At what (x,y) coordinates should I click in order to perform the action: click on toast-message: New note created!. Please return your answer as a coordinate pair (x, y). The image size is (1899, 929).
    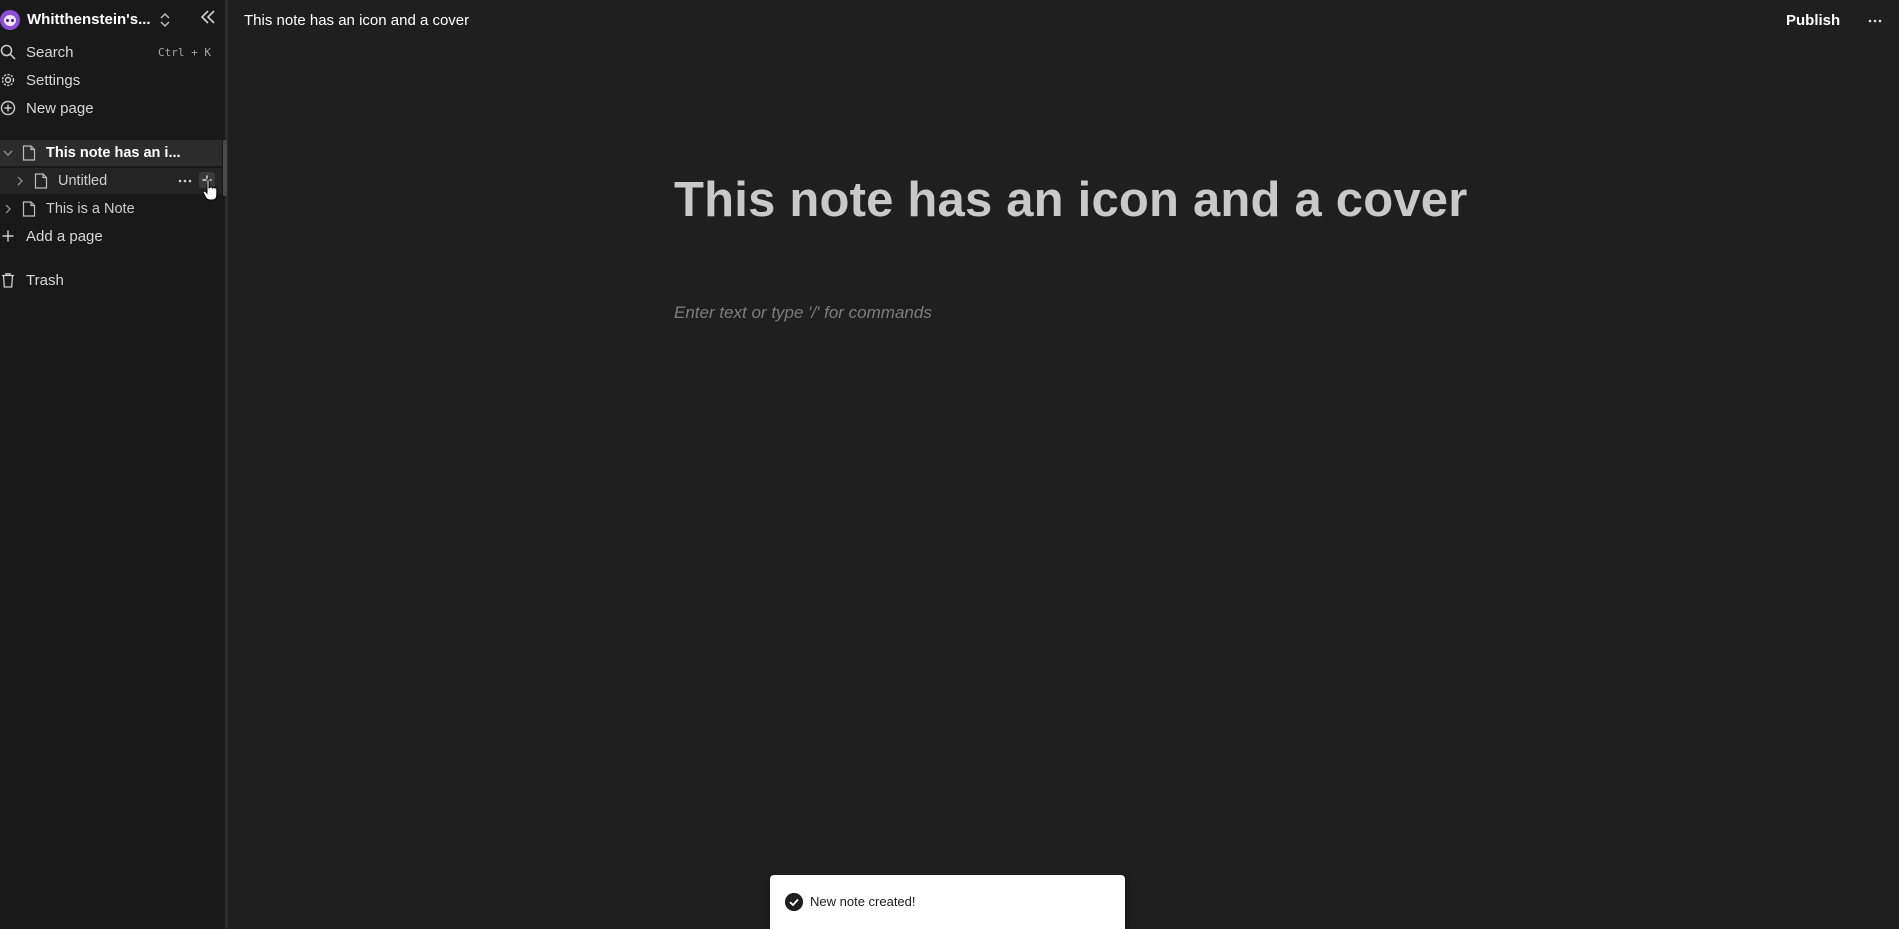
    Looking at the image, I should click on (863, 901).